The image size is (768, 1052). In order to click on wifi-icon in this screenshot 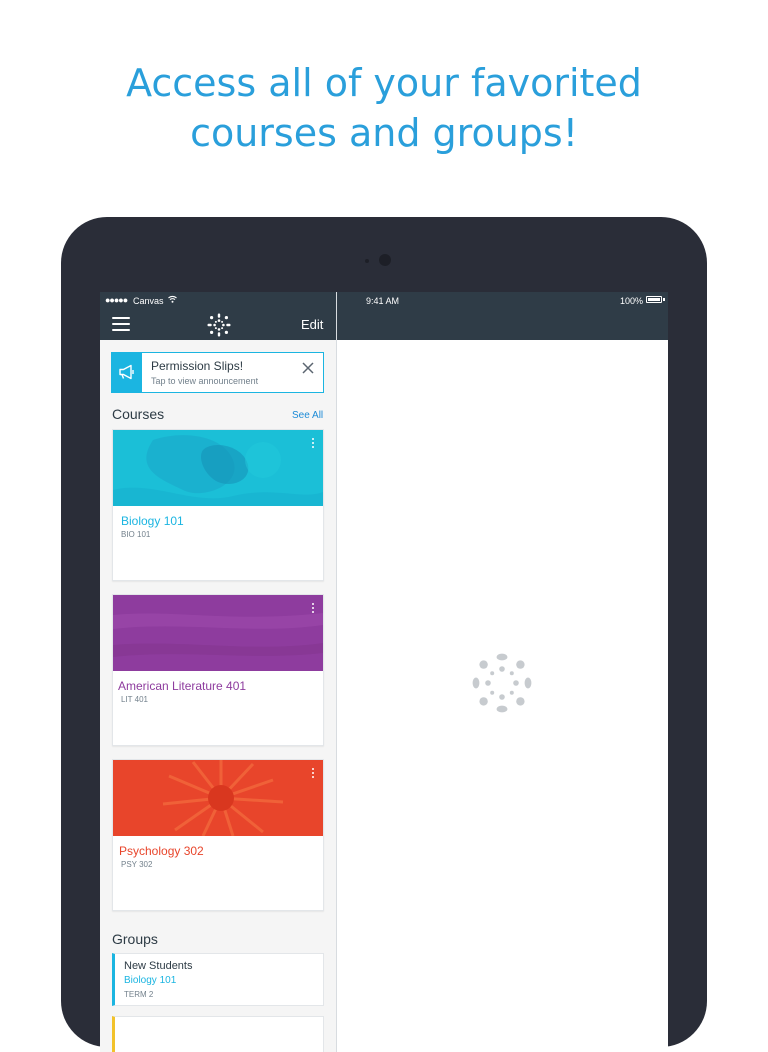, I will do `click(172, 300)`.